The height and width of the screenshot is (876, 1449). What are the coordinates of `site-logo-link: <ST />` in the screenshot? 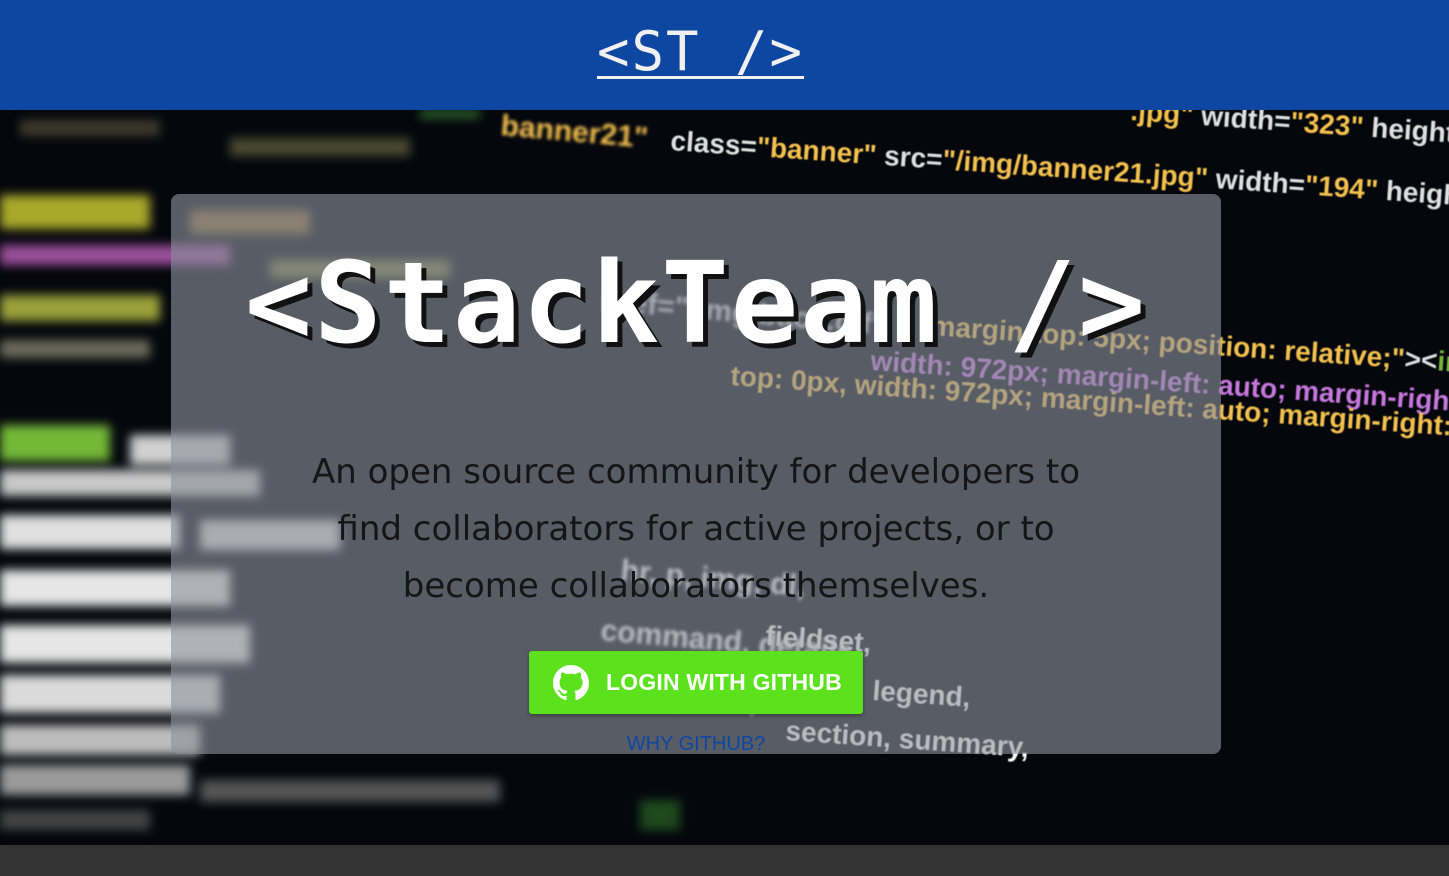 It's located at (700, 52).